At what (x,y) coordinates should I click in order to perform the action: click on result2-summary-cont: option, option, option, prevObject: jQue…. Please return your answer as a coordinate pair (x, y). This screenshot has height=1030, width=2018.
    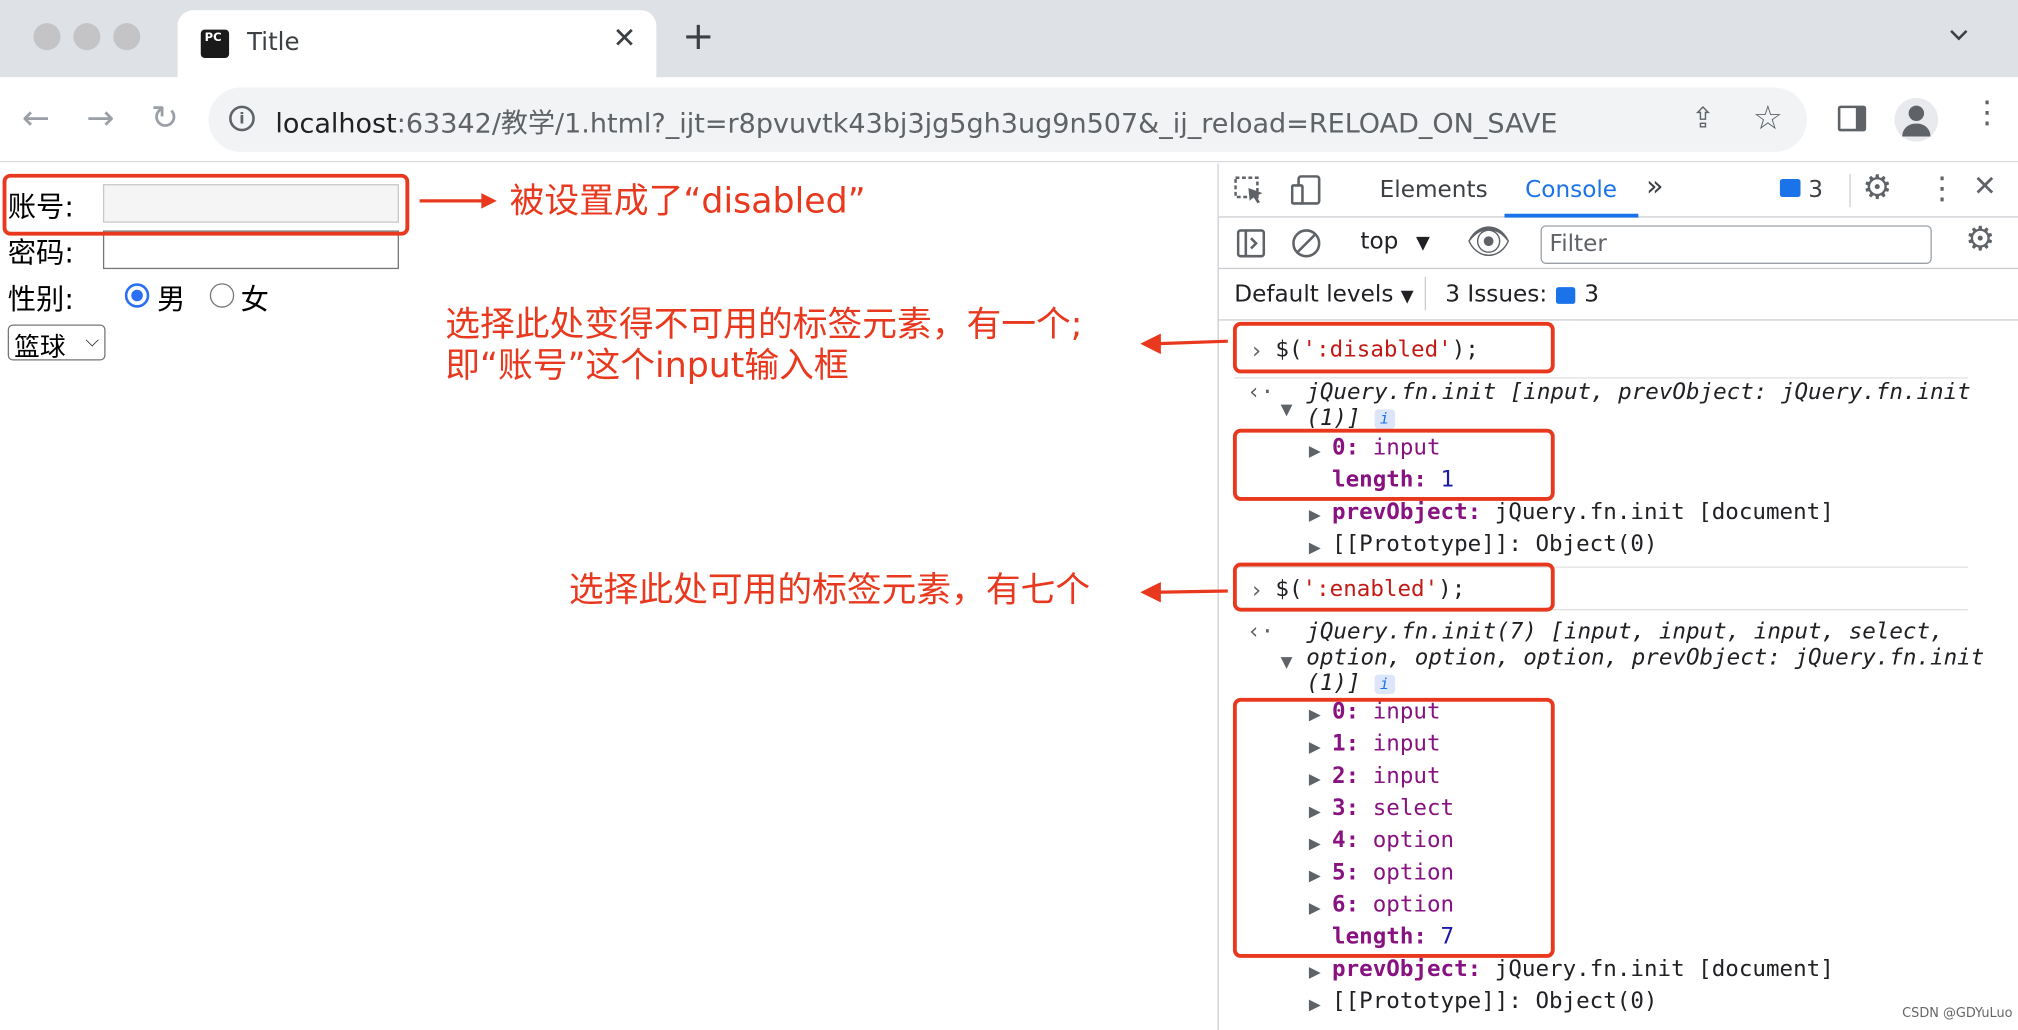
    Looking at the image, I should click on (1645, 658).